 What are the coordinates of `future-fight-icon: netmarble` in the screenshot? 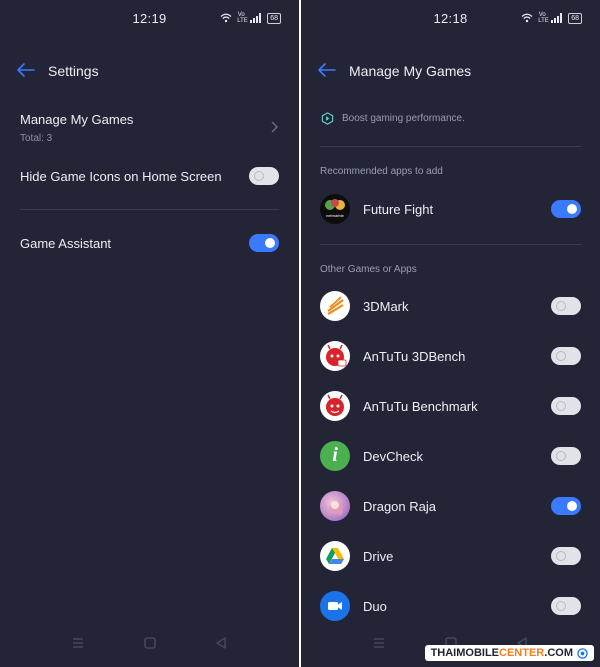 It's located at (335, 209).